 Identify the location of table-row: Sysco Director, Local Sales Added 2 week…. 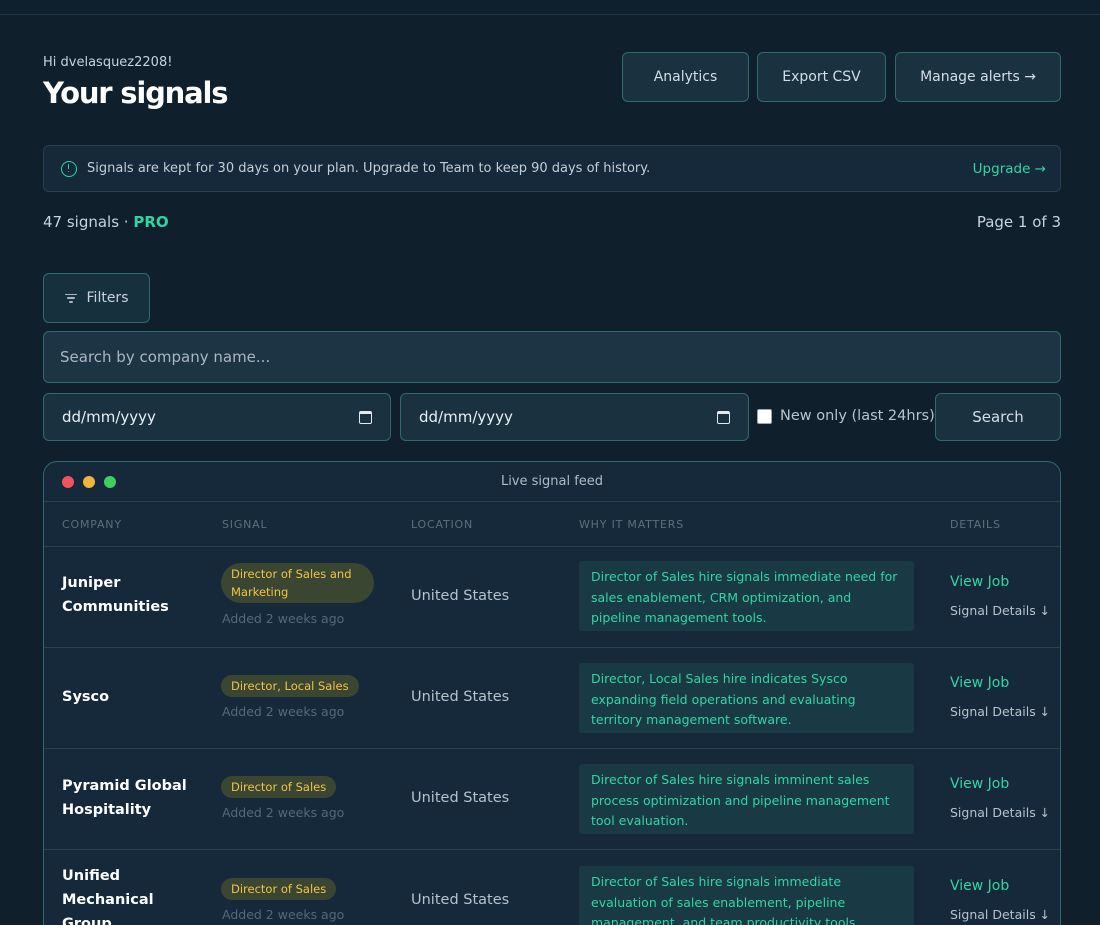
(552, 698).